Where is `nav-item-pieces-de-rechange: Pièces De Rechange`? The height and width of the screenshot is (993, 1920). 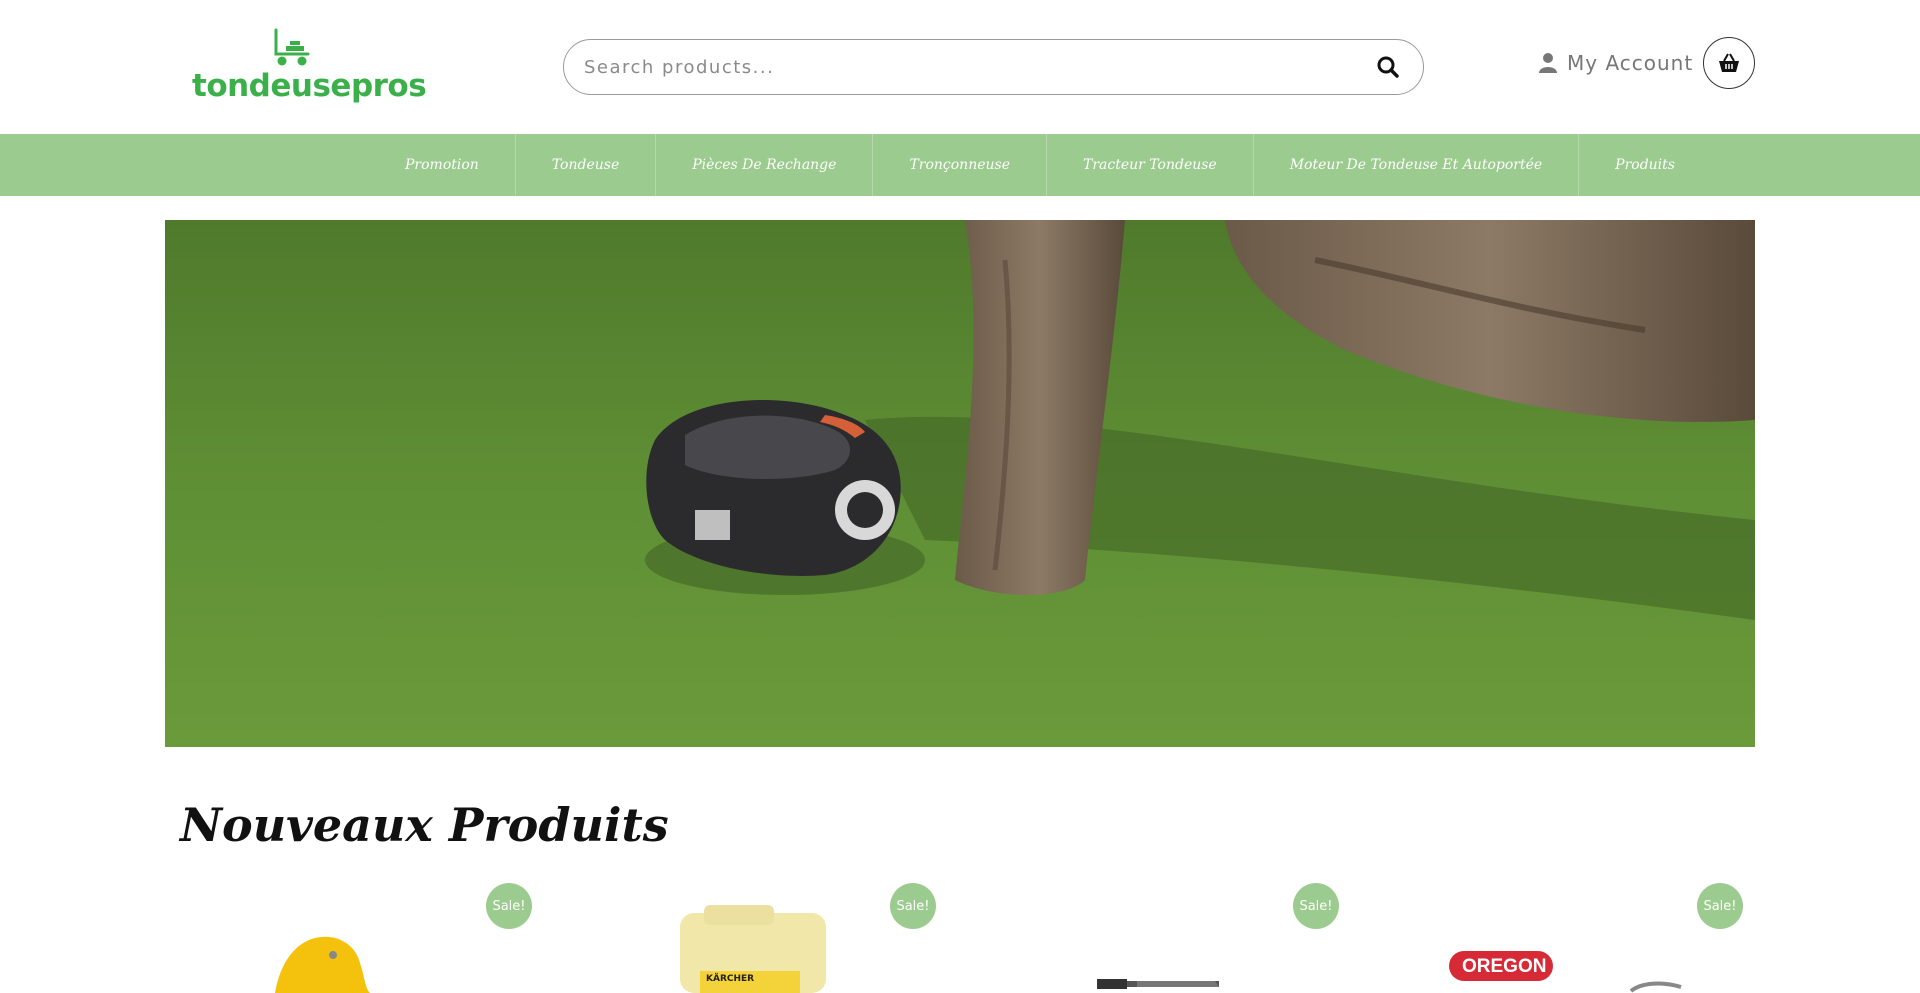
nav-item-pieces-de-rechange: Pièces De Rechange is located at coordinates (765, 165).